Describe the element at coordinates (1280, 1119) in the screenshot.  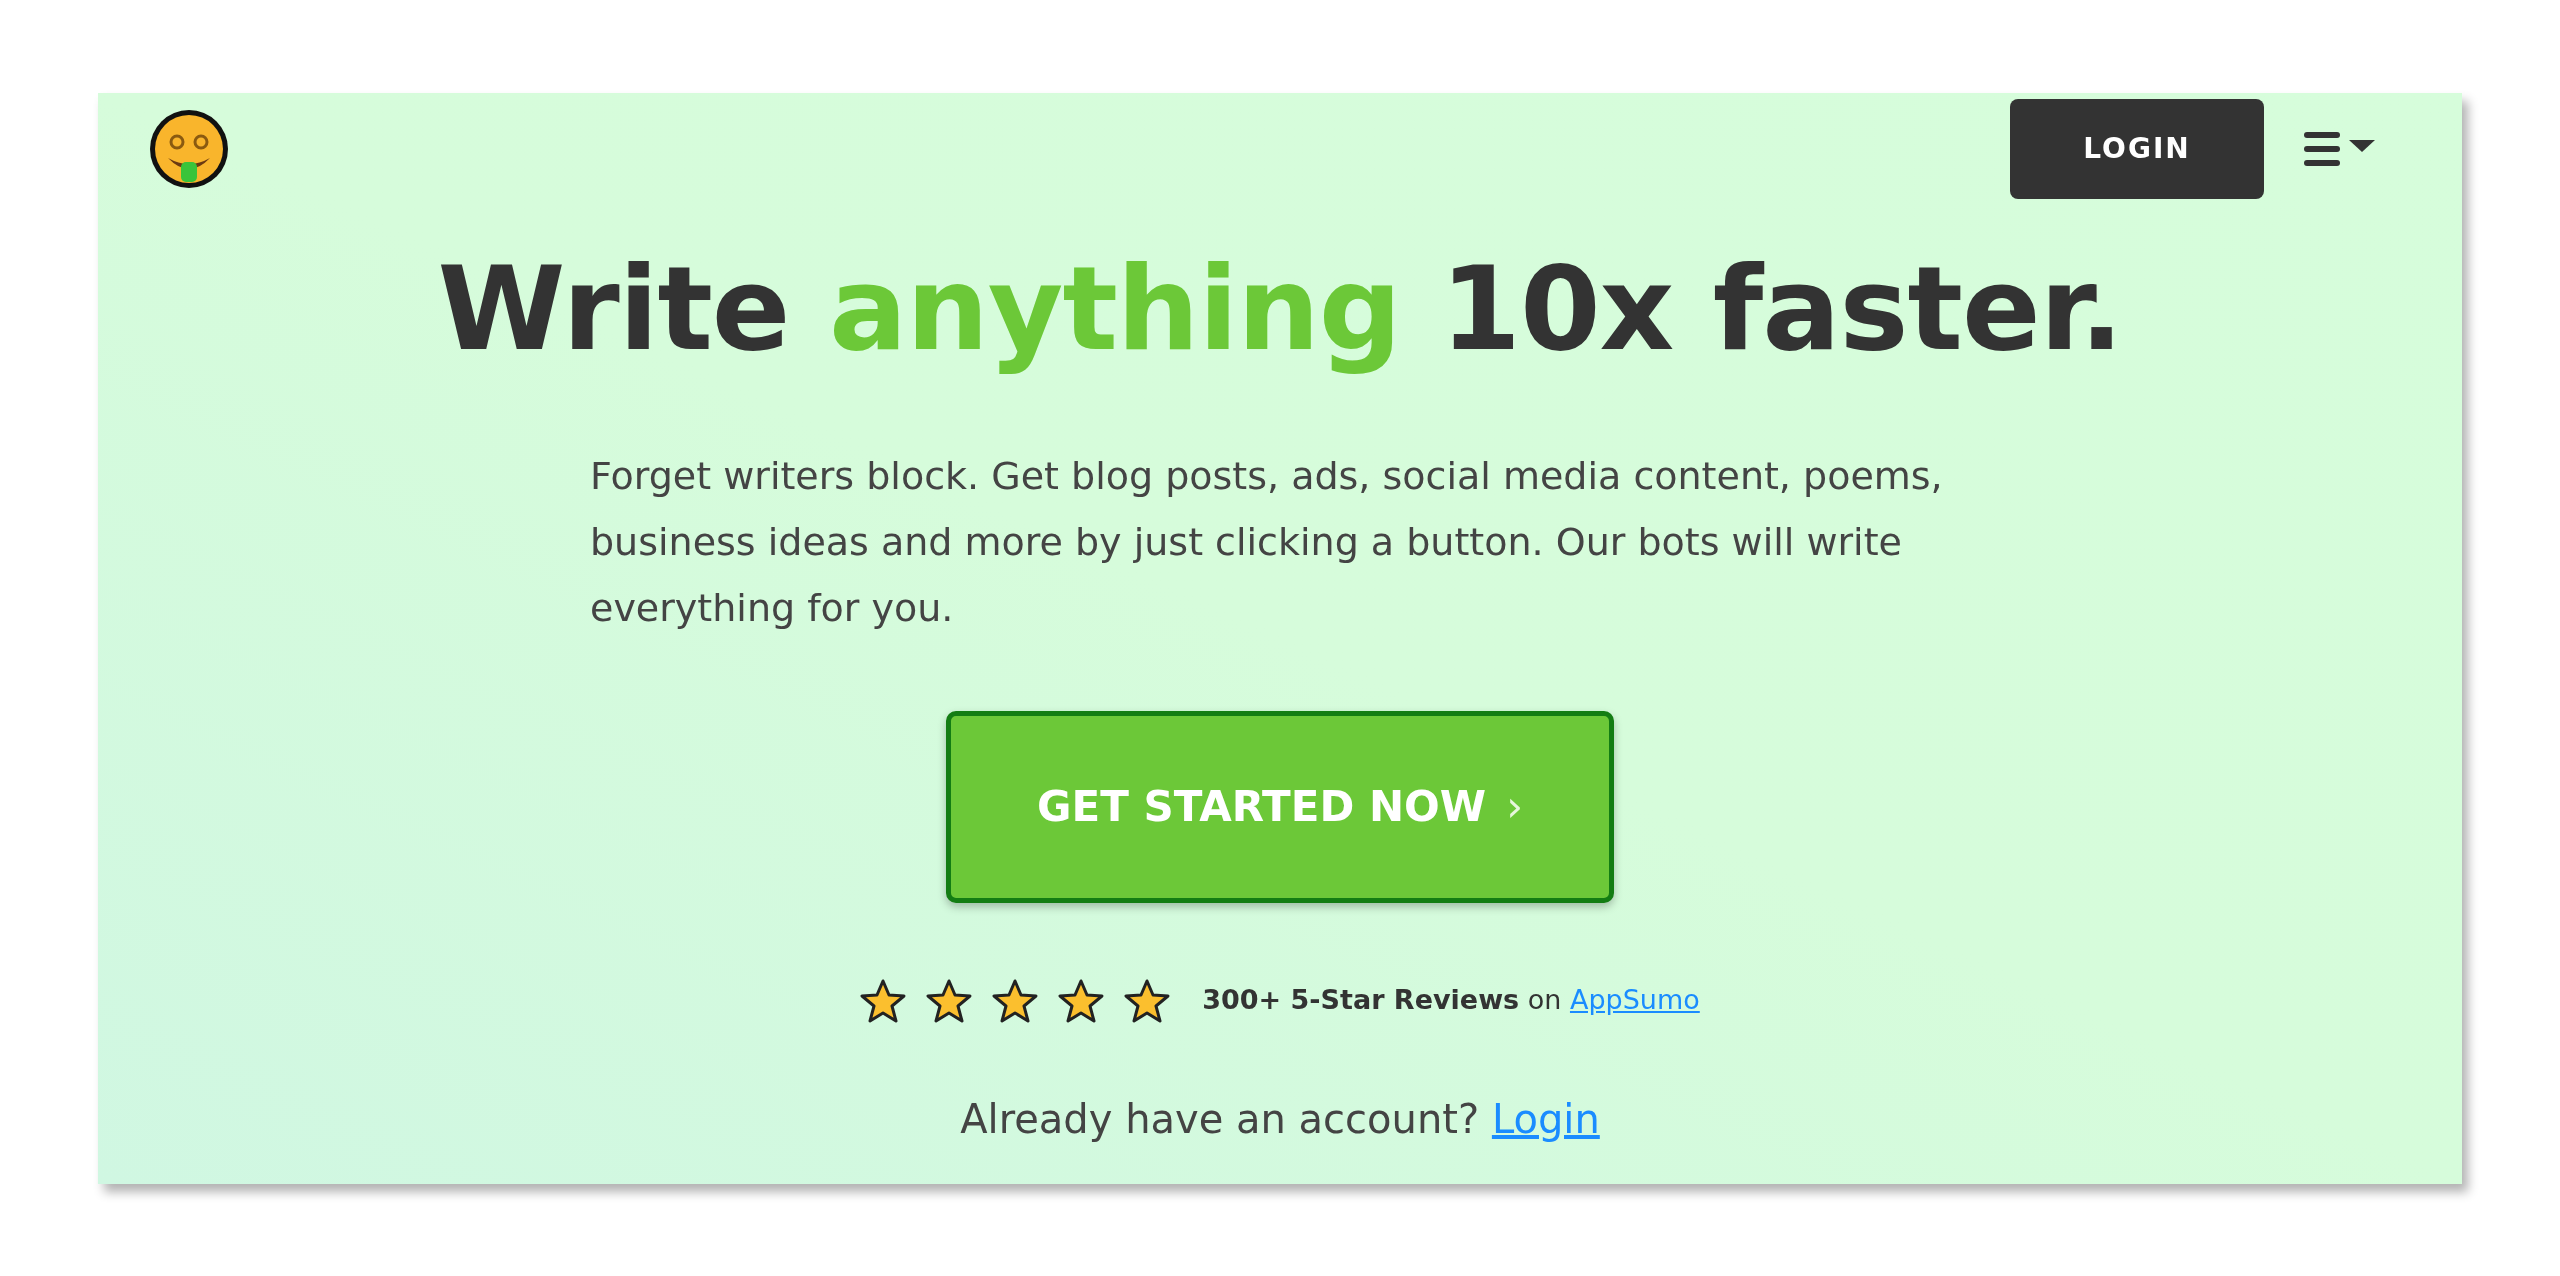
I see `account-prompt-text: Already have an account? Login` at that location.